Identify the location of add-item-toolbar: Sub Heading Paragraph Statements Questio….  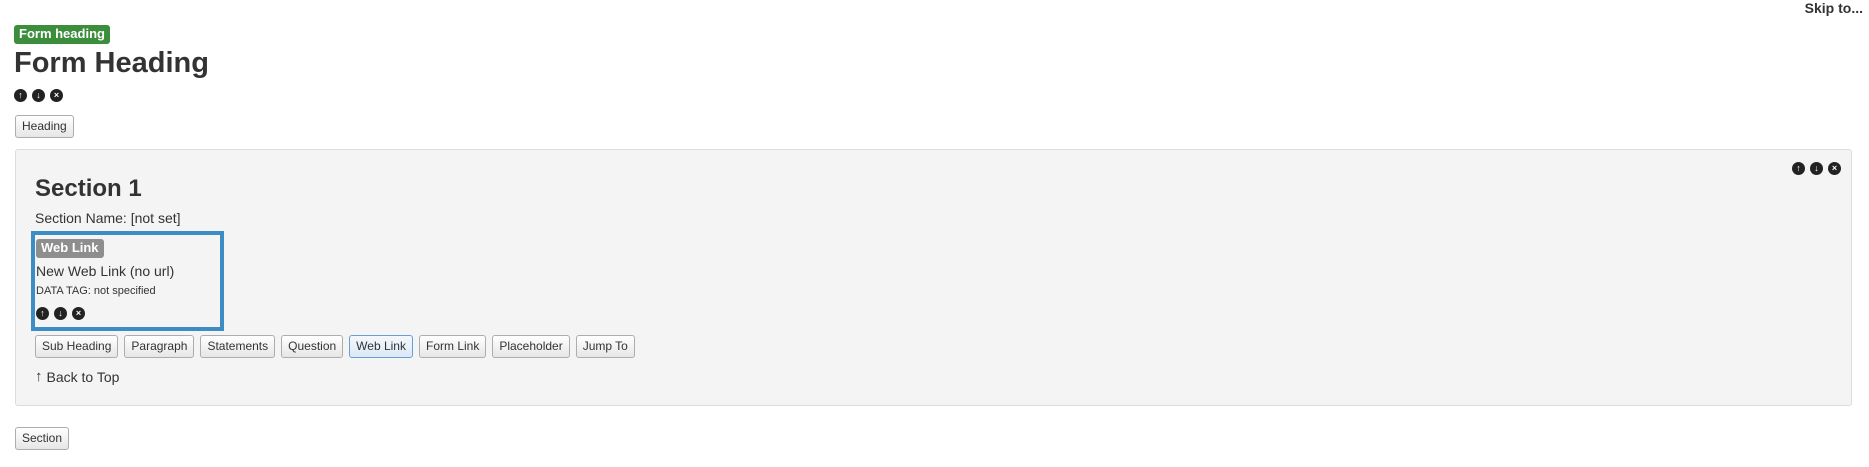
(335, 346).